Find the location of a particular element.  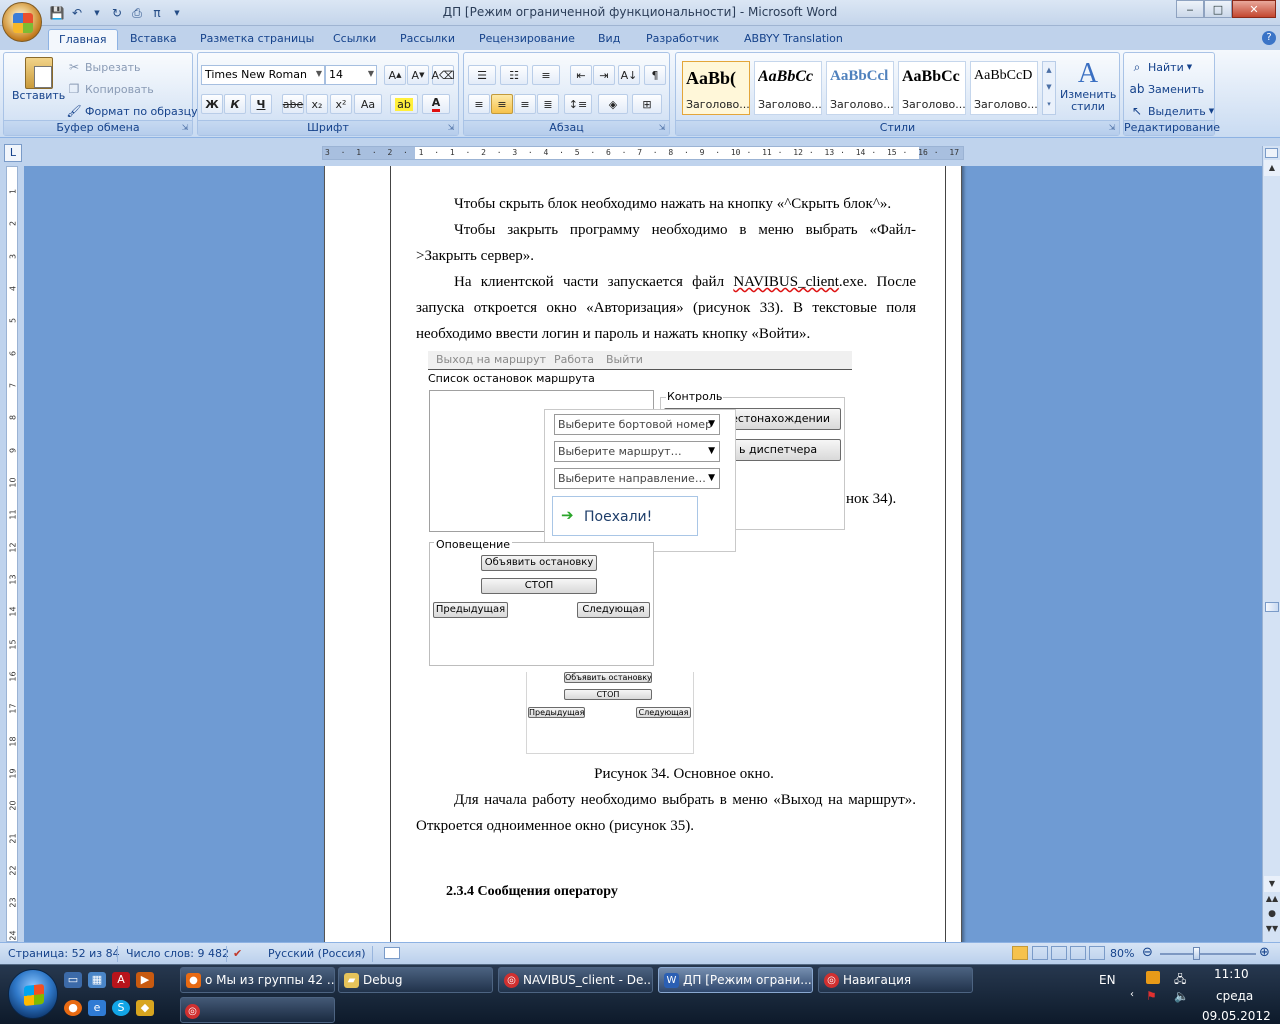

align-center-button: ≡ is located at coordinates (502, 104).